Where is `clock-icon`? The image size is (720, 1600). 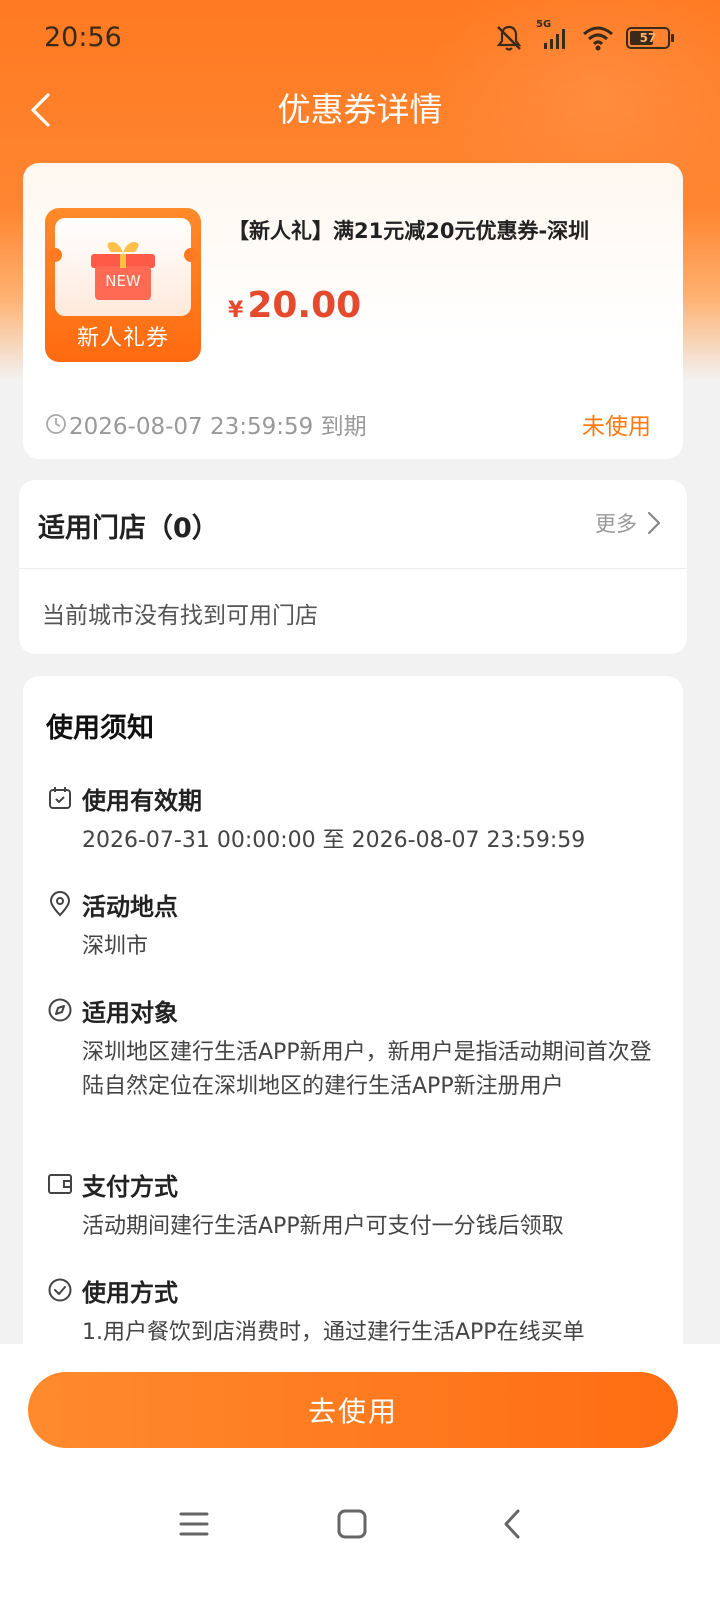 clock-icon is located at coordinates (56, 424).